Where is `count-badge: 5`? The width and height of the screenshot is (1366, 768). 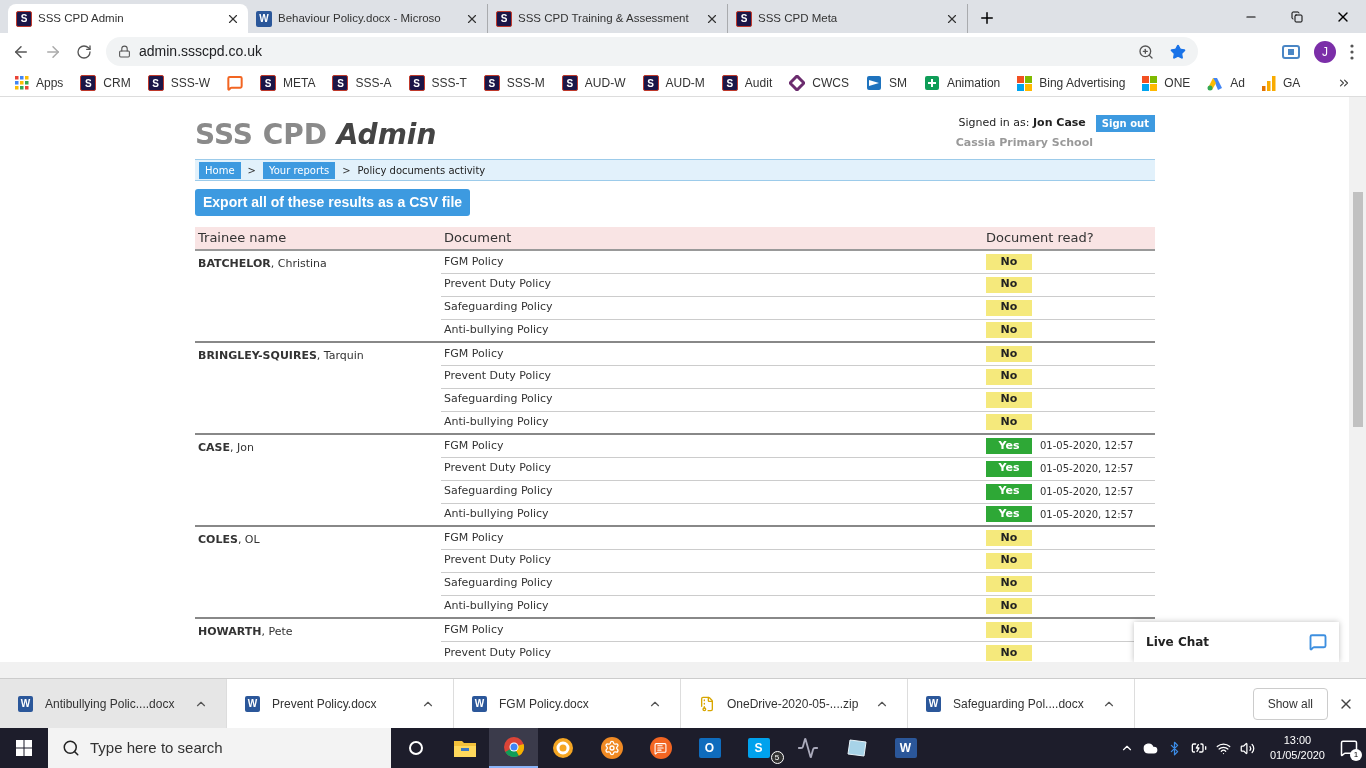
count-badge: 5 is located at coordinates (777, 757).